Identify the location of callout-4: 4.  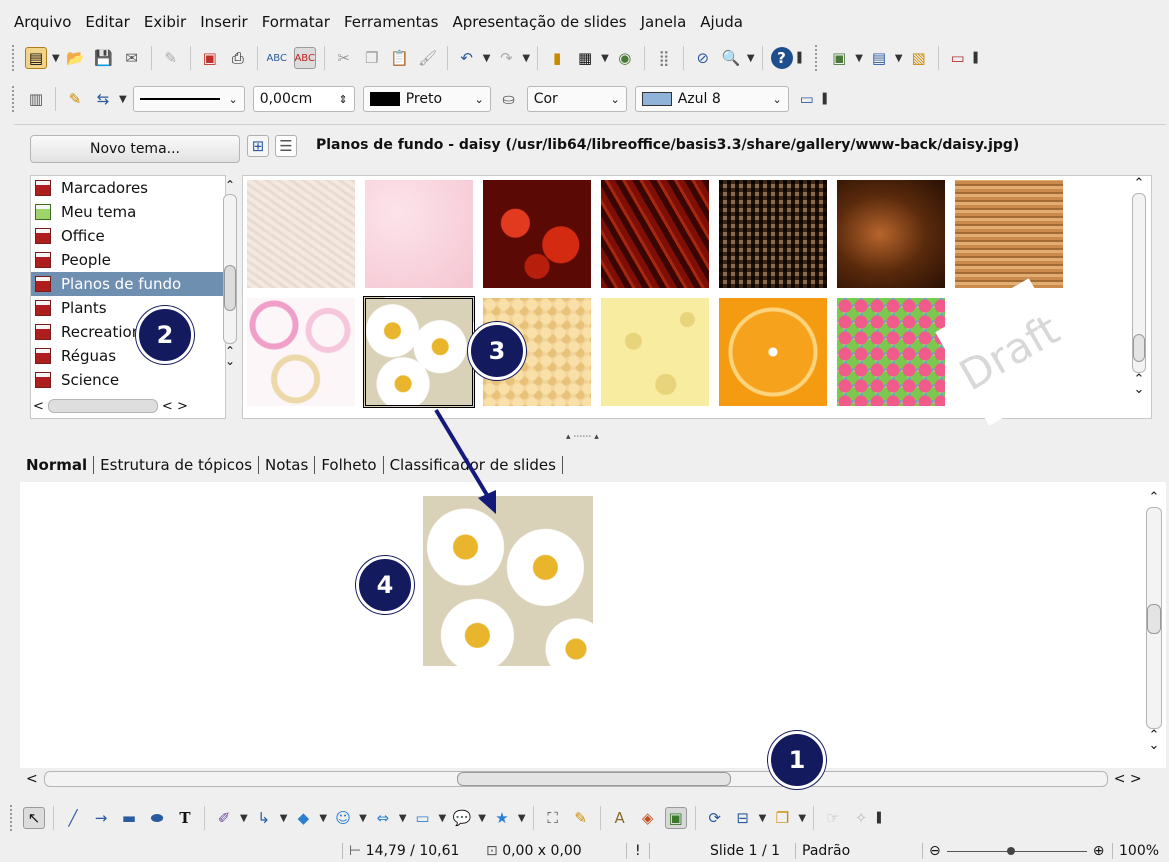
(385, 585).